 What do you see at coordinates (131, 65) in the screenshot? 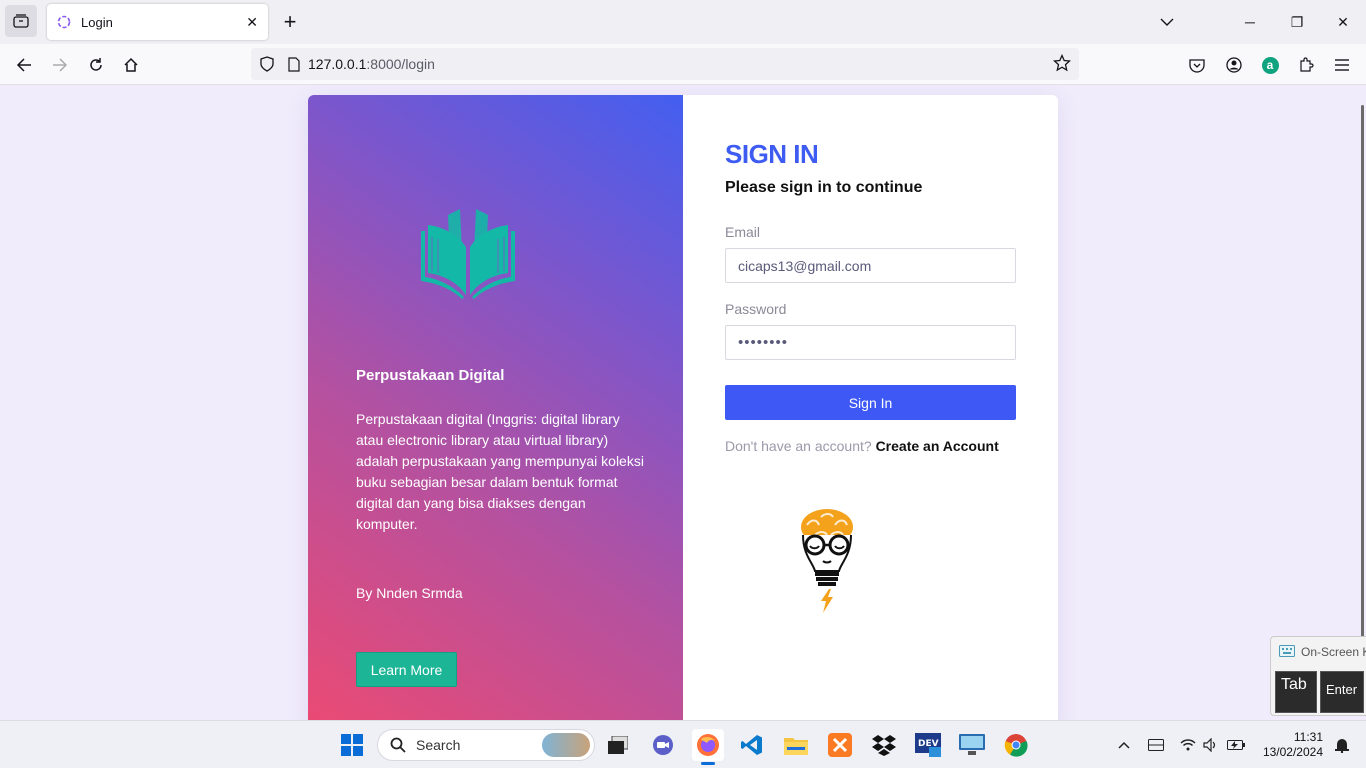
I see `home-button` at bounding box center [131, 65].